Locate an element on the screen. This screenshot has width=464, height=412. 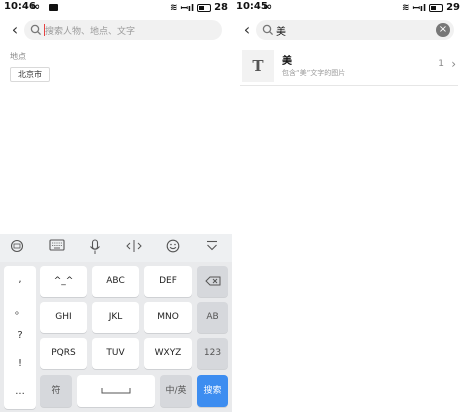
search-bar: ‹ 美 × is located at coordinates (348, 30).